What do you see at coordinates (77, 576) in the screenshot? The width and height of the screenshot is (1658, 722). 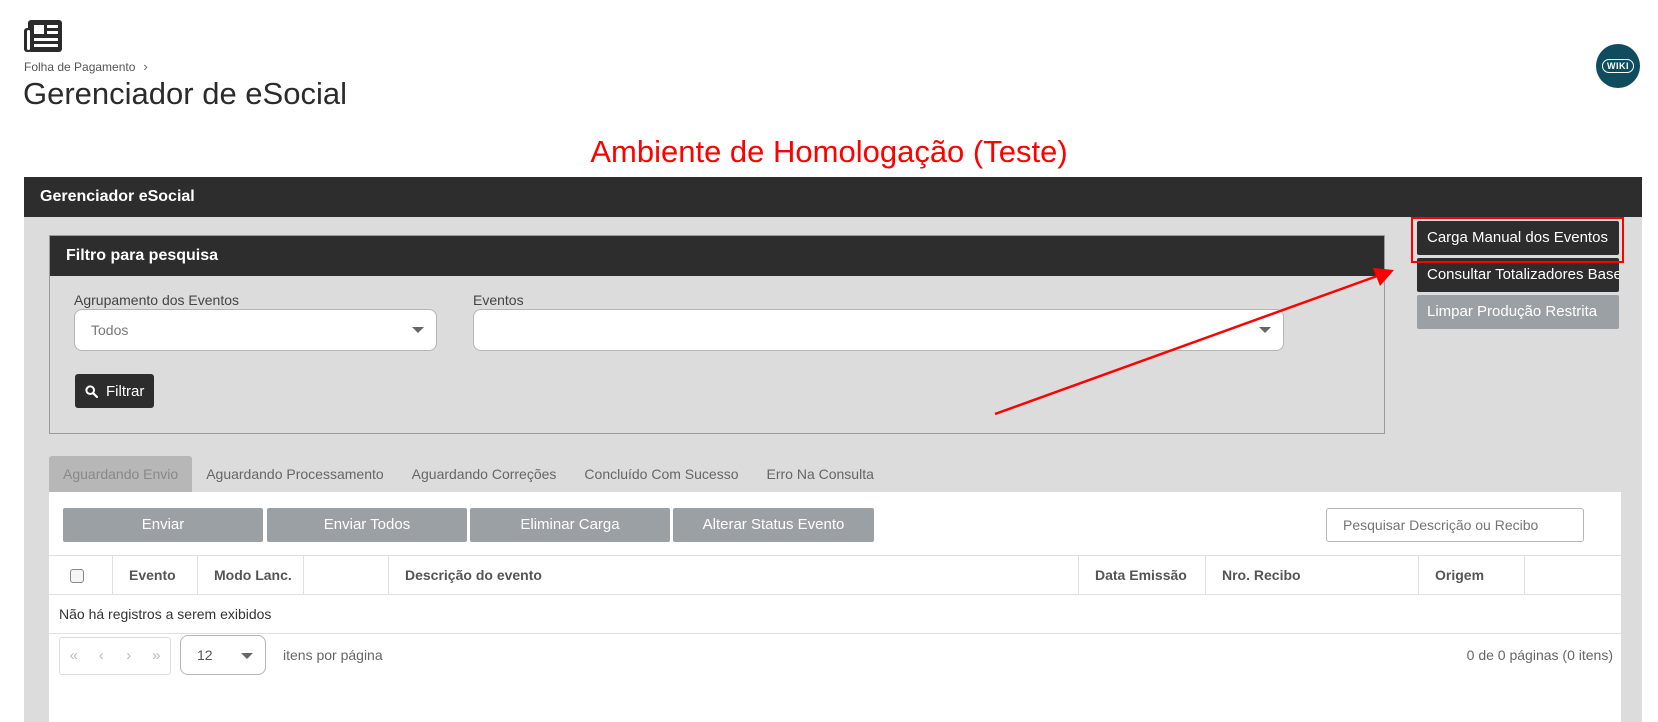 I see `select-all-checkbox` at bounding box center [77, 576].